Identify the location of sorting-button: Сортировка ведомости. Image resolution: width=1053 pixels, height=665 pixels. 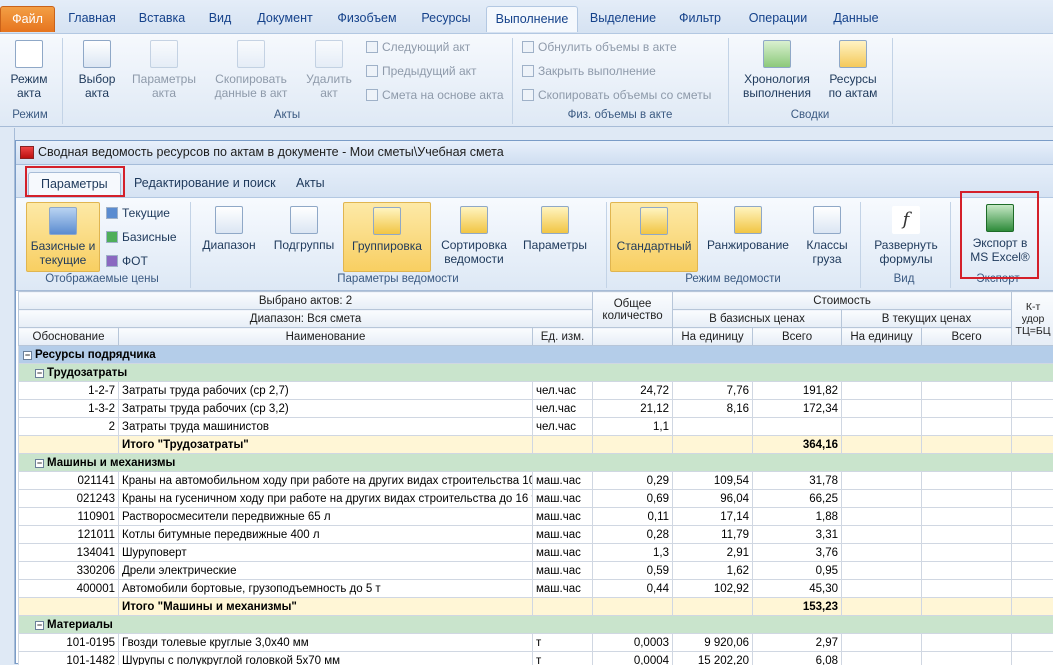
(474, 236).